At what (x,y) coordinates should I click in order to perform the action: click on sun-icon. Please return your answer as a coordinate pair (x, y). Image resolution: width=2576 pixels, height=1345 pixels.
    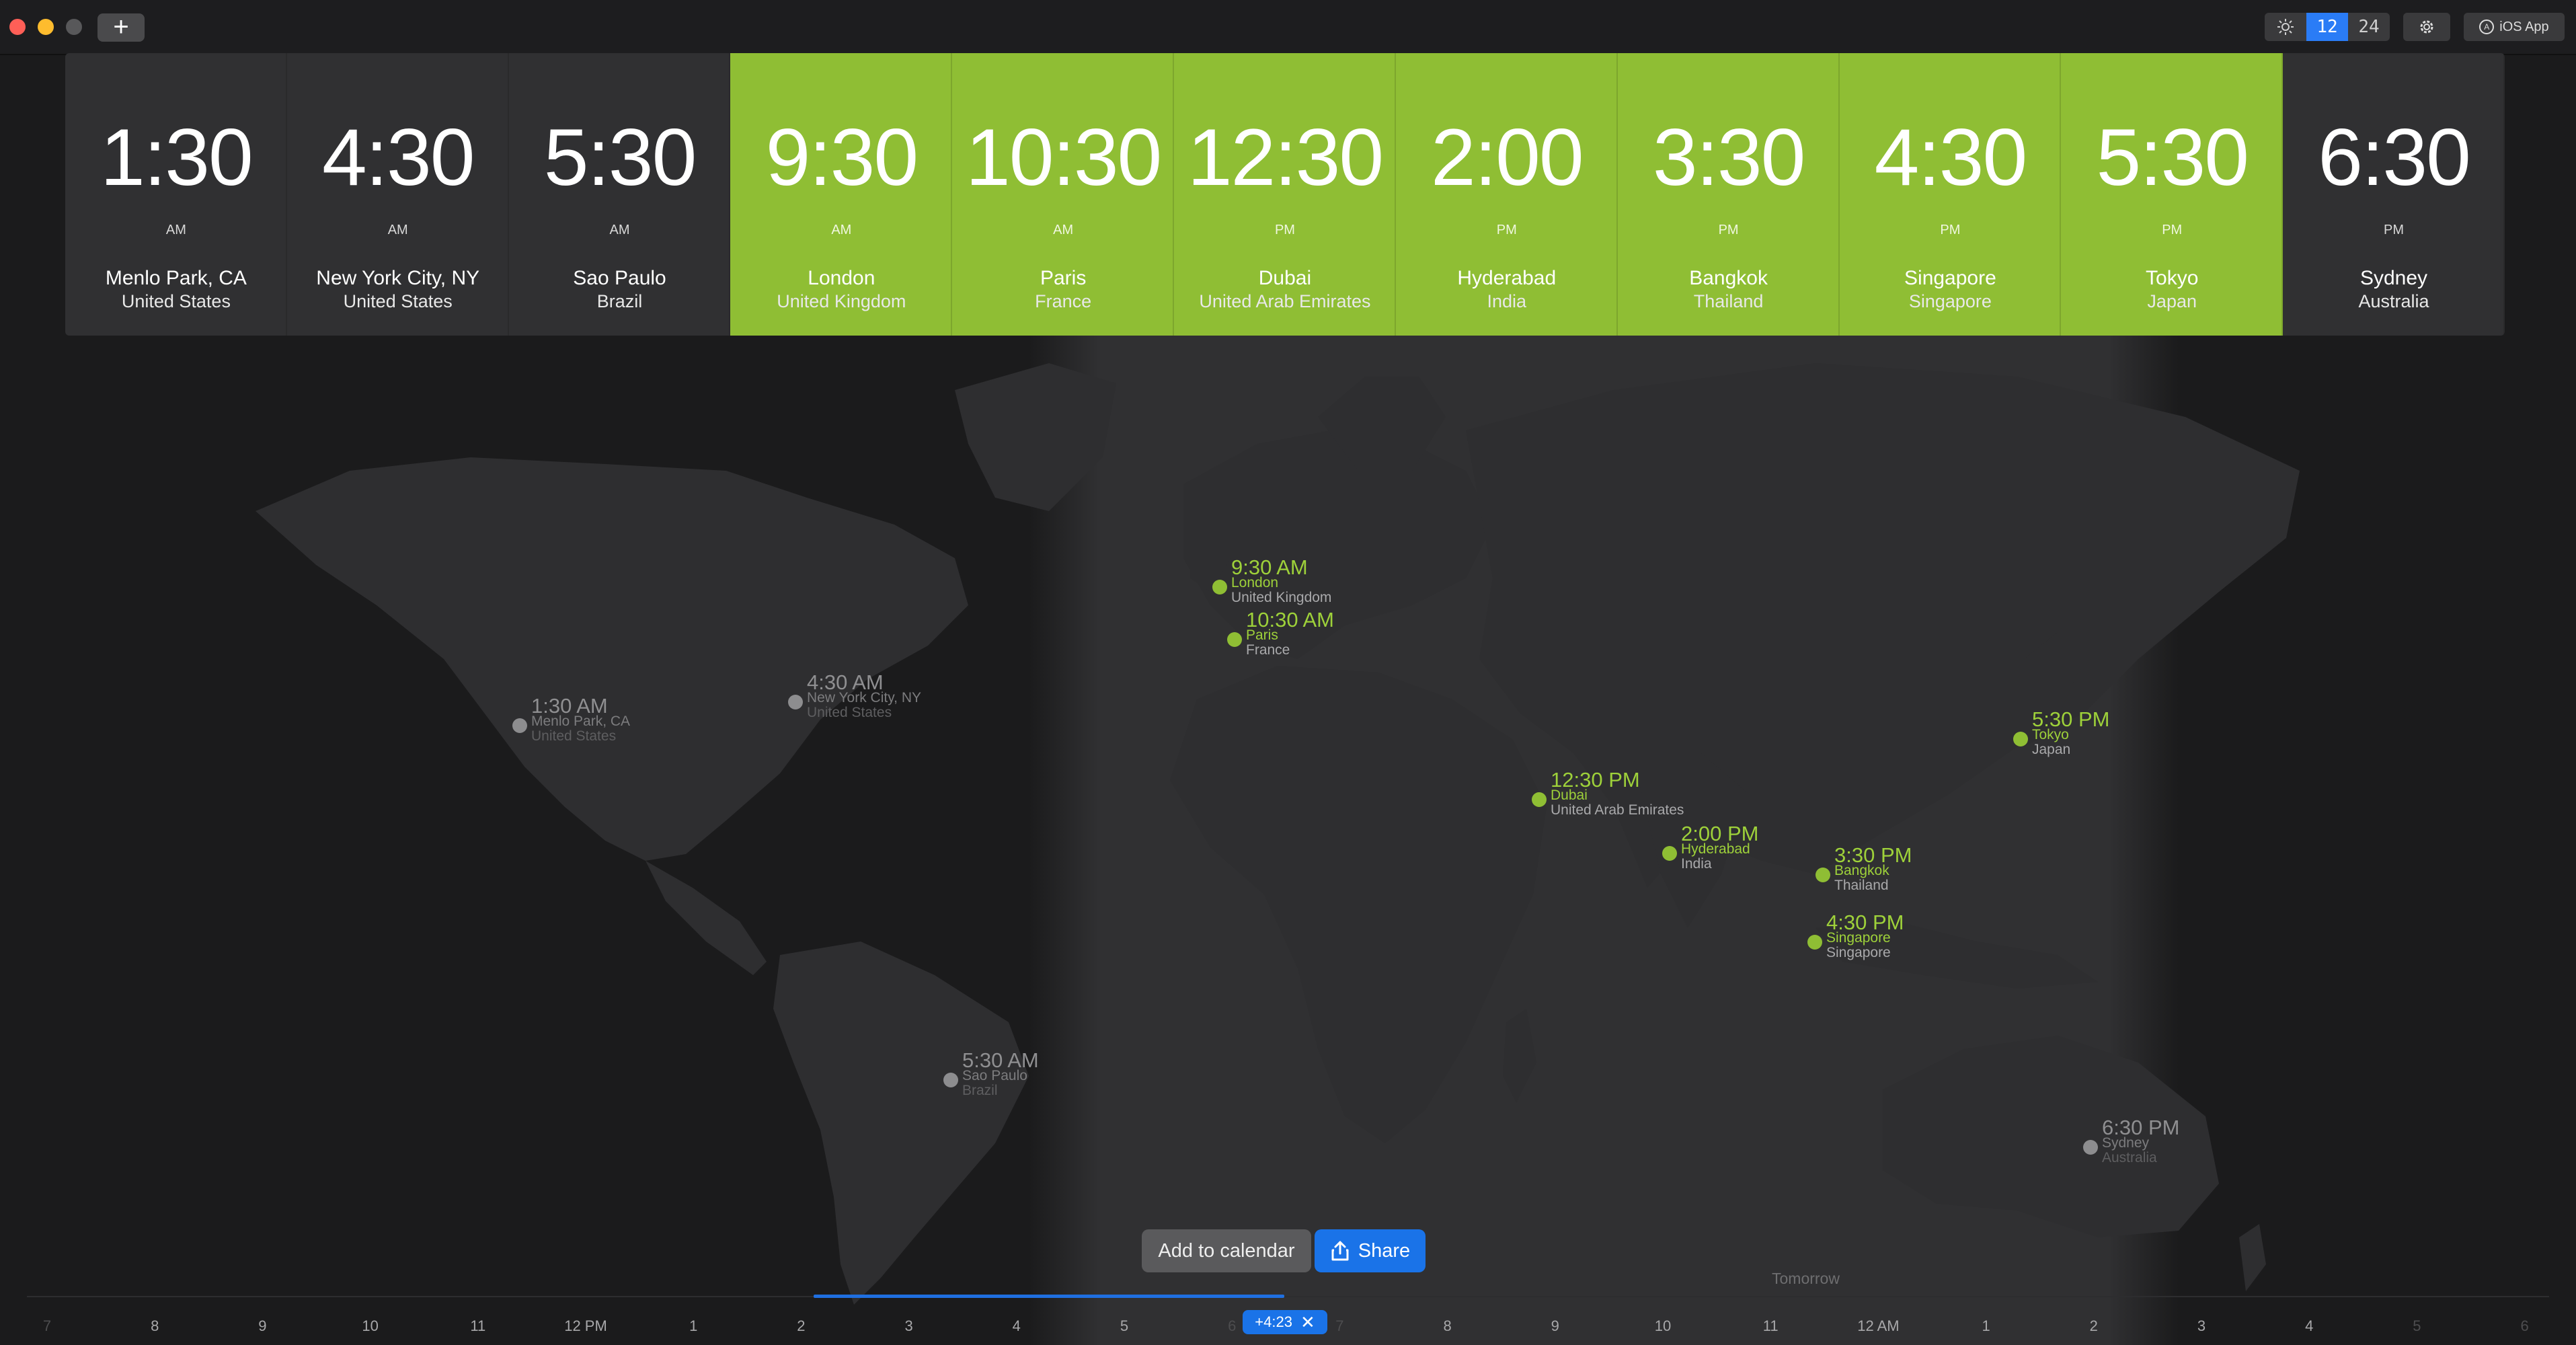
    Looking at the image, I should click on (2285, 27).